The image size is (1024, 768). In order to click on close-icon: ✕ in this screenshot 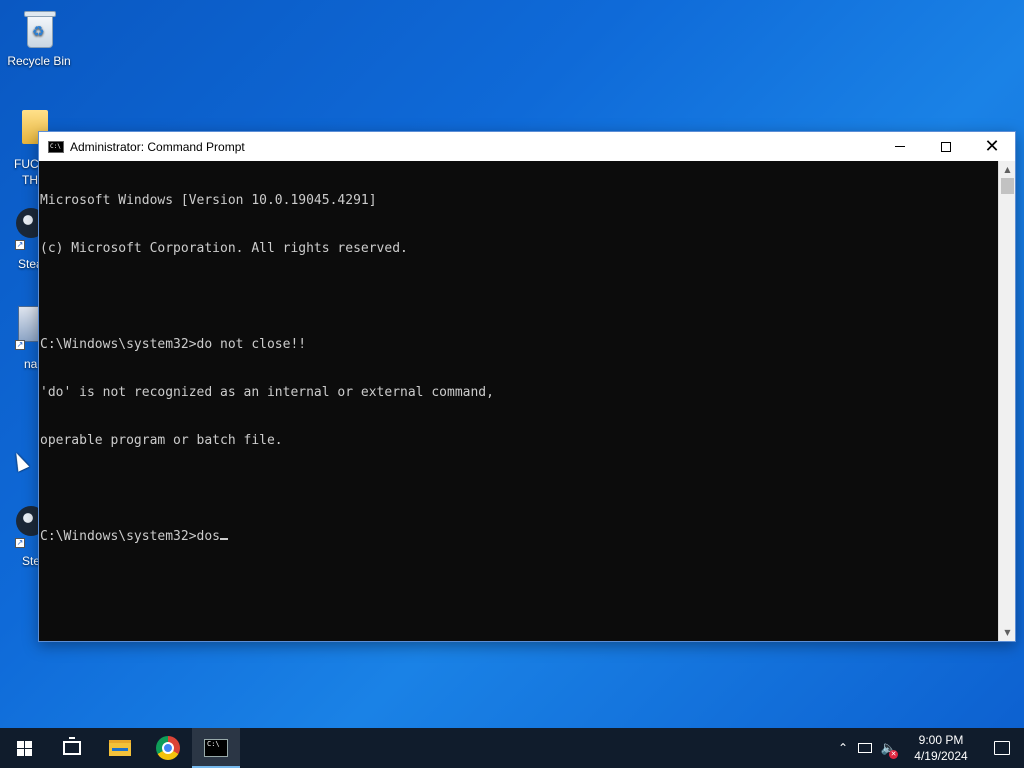, I will do `click(992, 146)`.